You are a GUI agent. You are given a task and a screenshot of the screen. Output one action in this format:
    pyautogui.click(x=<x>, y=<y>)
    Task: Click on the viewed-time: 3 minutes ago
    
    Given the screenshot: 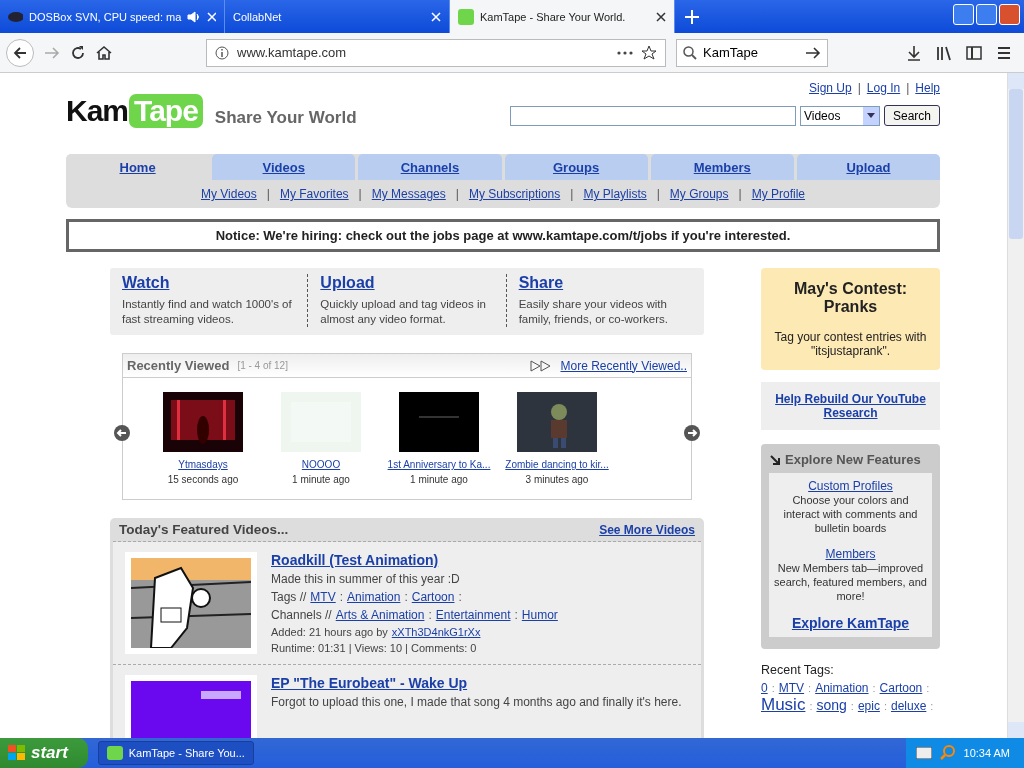 What is the action you would take?
    pyautogui.click(x=557, y=479)
    